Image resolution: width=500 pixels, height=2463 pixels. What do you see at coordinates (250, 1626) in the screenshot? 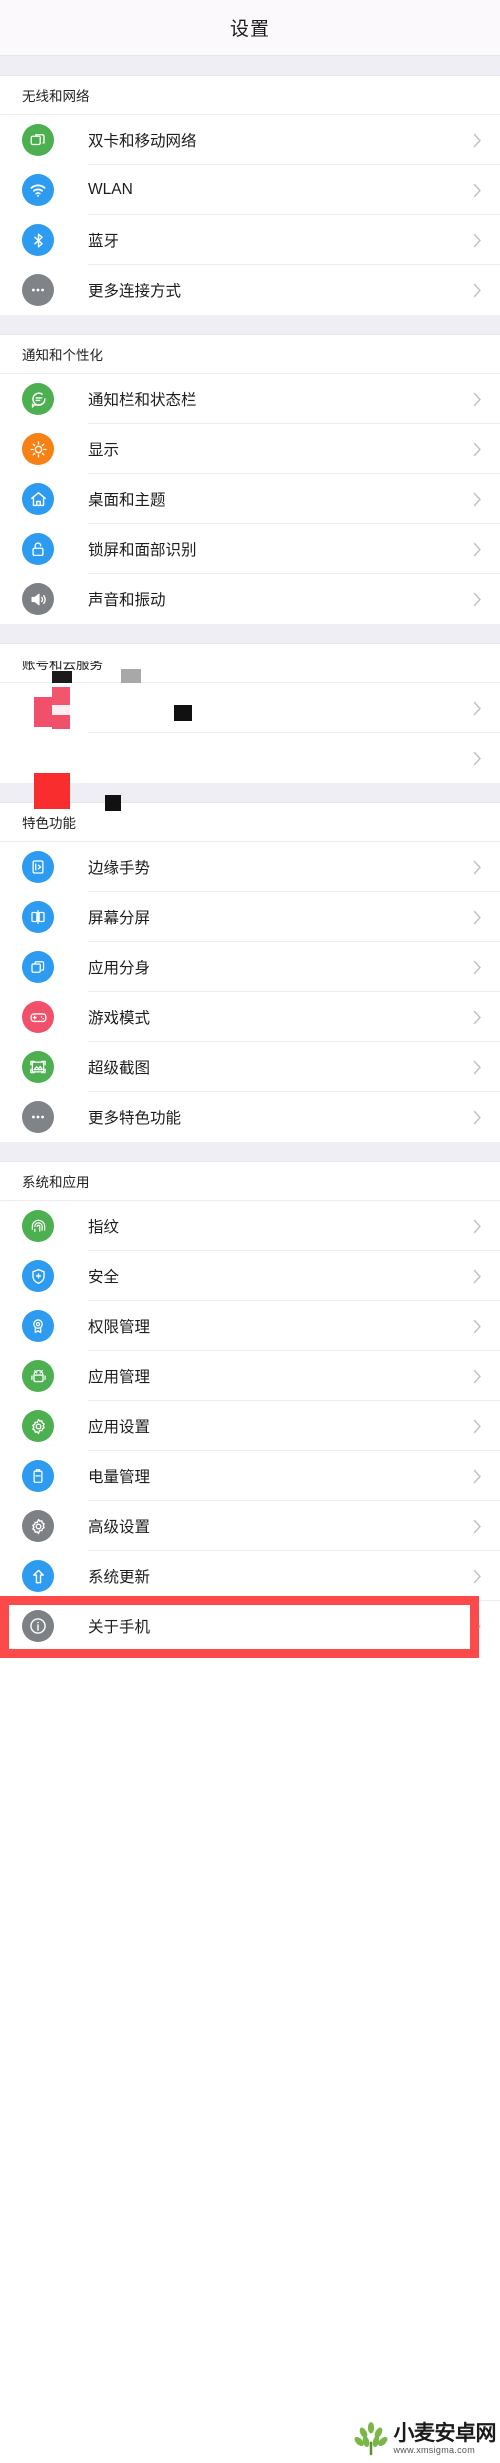
I see `list-item: 关于手机` at bounding box center [250, 1626].